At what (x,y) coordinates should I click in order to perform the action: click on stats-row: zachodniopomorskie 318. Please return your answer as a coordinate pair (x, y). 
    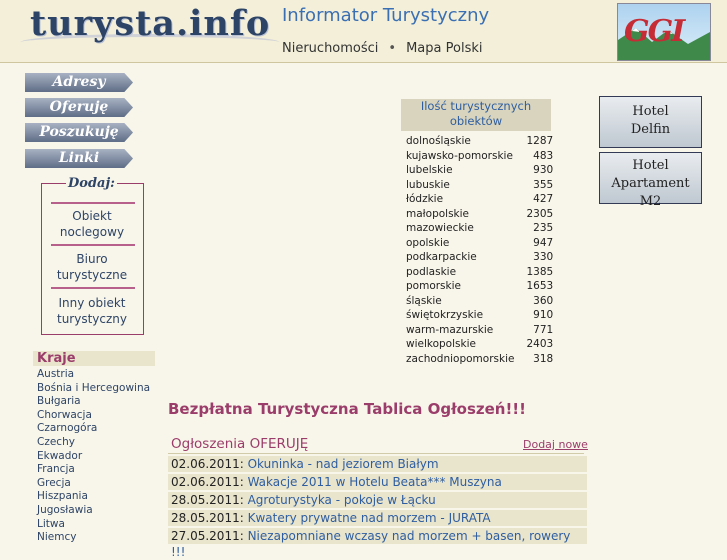
    Looking at the image, I should click on (479, 359).